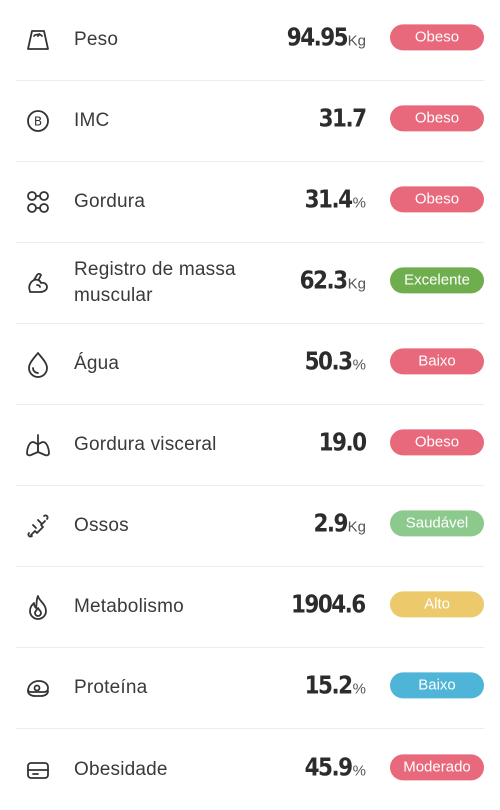  Describe the element at coordinates (250, 688) in the screenshot. I see `metric-row-proteina: Proteína 15.2% Baixo` at that location.